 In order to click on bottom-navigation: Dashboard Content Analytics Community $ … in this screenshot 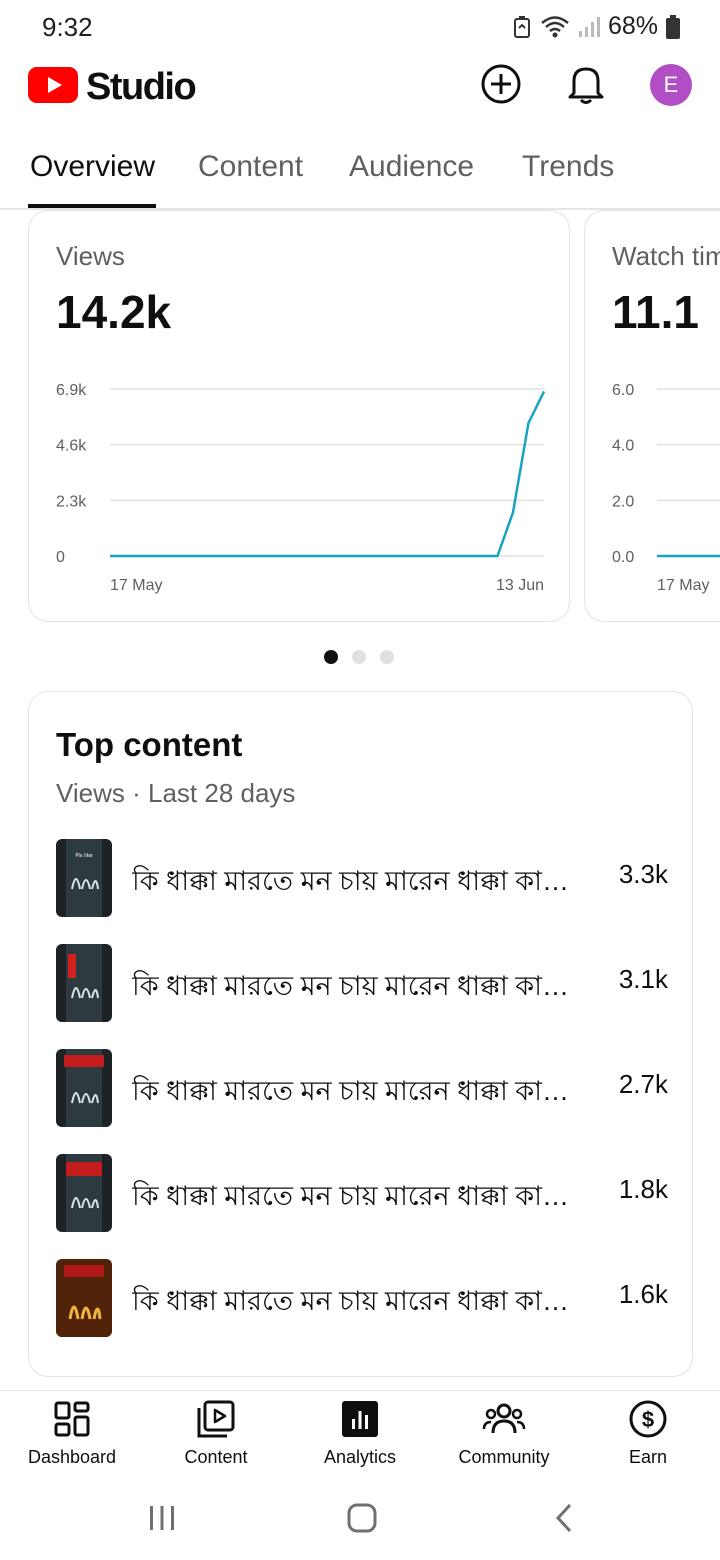, I will do `click(360, 1435)`.